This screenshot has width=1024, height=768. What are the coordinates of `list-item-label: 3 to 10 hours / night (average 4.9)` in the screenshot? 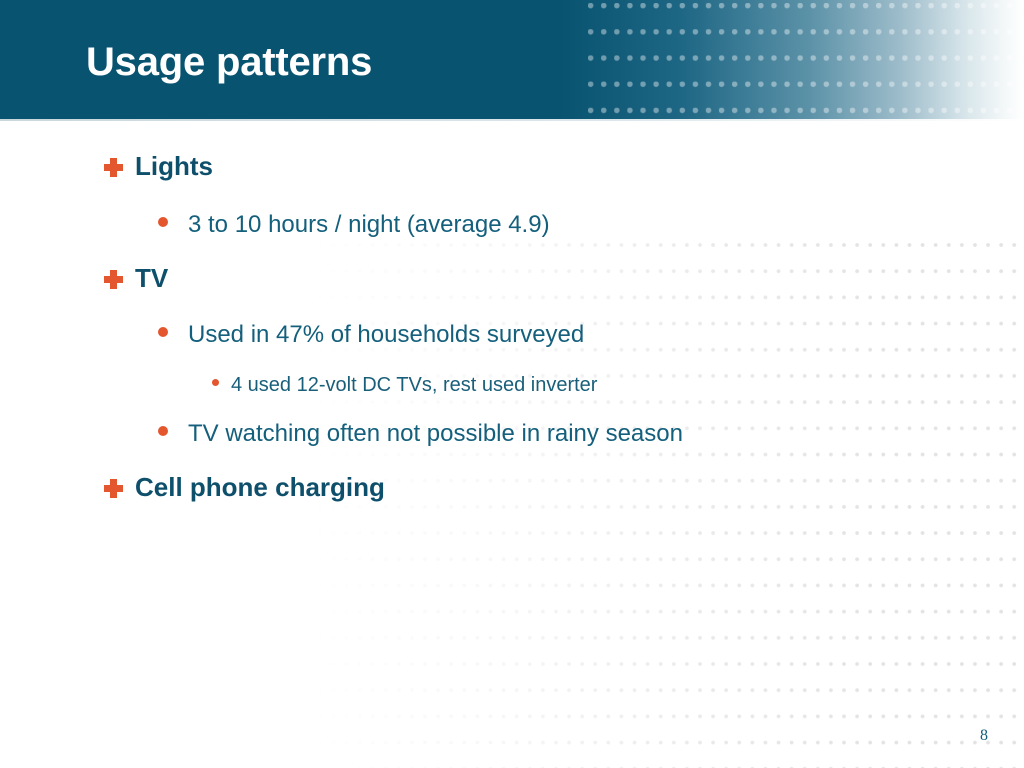 It's located at (369, 224).